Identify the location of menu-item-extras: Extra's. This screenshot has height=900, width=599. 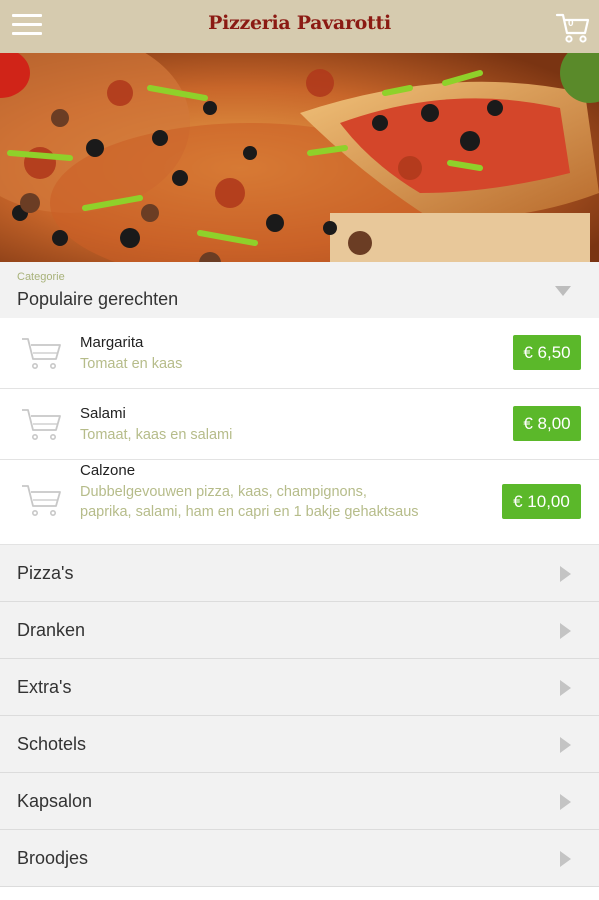
(299, 687).